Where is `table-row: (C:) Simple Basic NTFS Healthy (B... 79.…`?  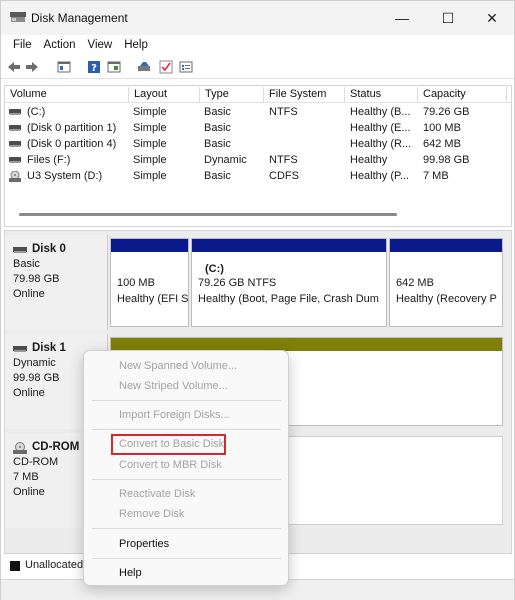 table-row: (C:) Simple Basic NTFS Healthy (B... 79.… is located at coordinates (258, 113).